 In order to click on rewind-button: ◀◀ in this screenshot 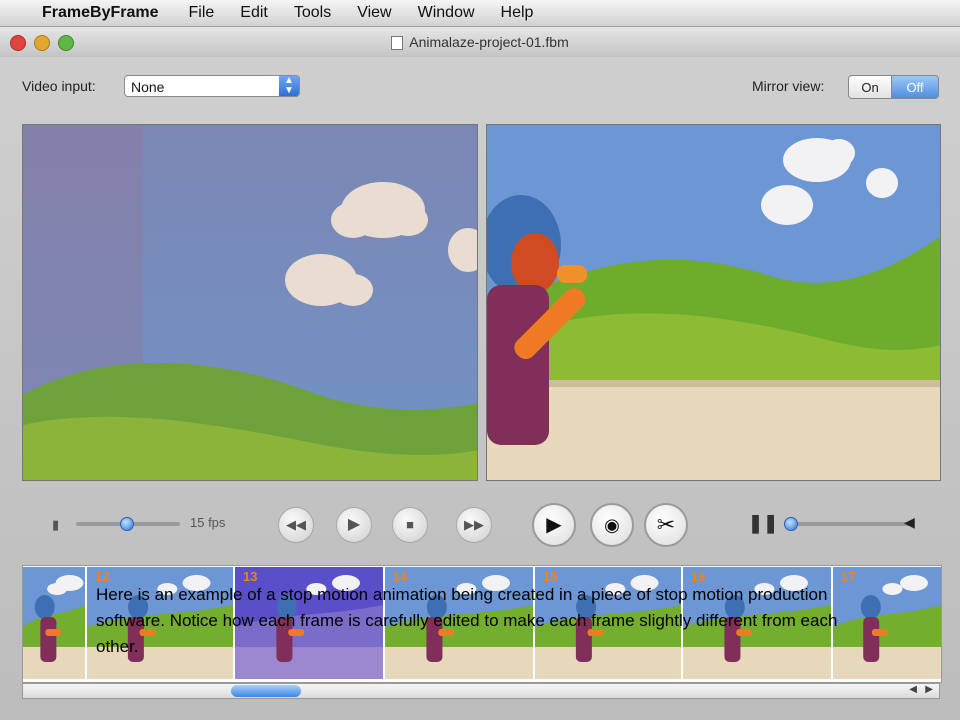, I will do `click(296, 525)`.